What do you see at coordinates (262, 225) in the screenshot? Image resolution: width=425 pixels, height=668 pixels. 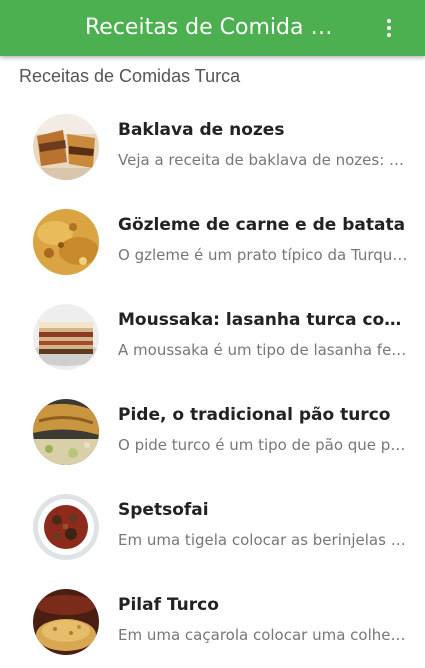 I see `recipe-title: Gözleme de carne e de batata` at bounding box center [262, 225].